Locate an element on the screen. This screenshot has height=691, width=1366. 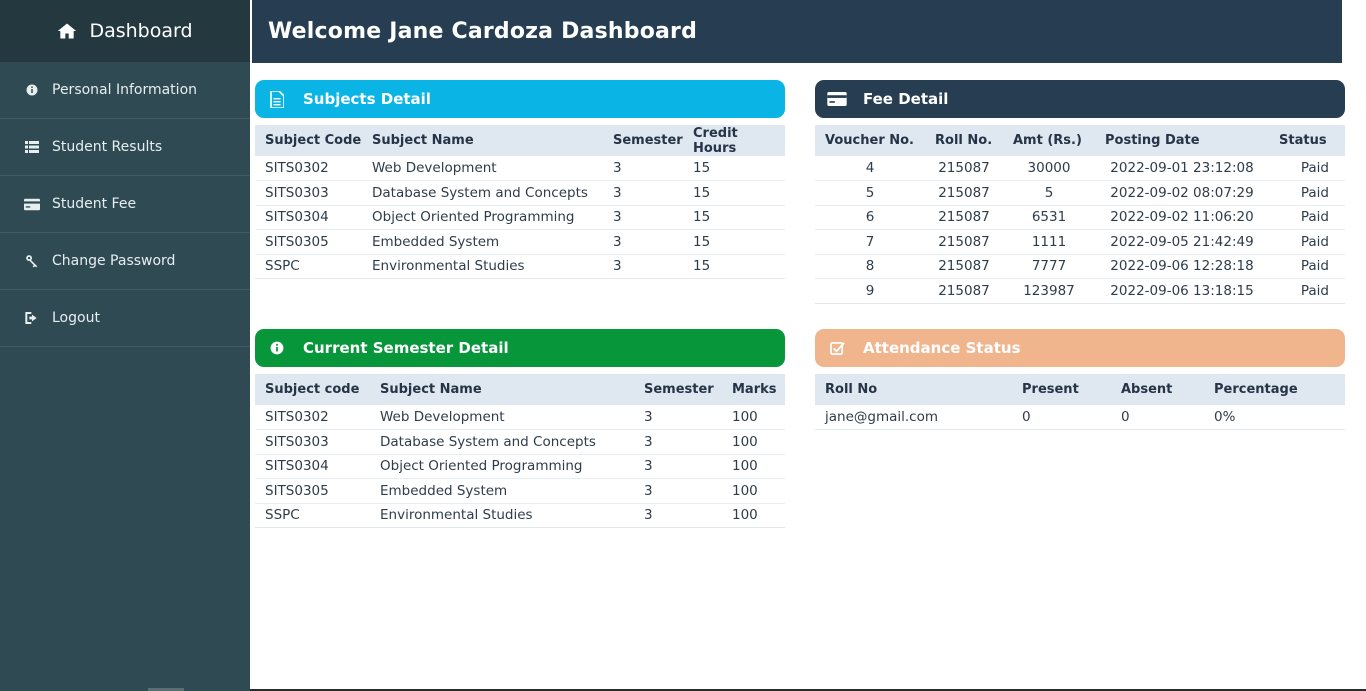
column-header: Marks is located at coordinates (754, 389).